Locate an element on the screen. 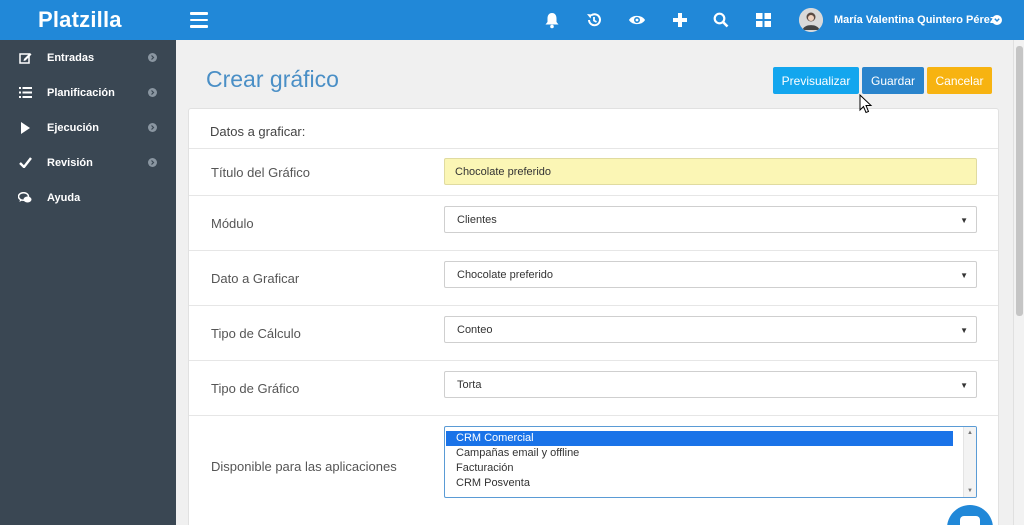 The width and height of the screenshot is (1024, 525). list-item: Facturación is located at coordinates (711, 468).